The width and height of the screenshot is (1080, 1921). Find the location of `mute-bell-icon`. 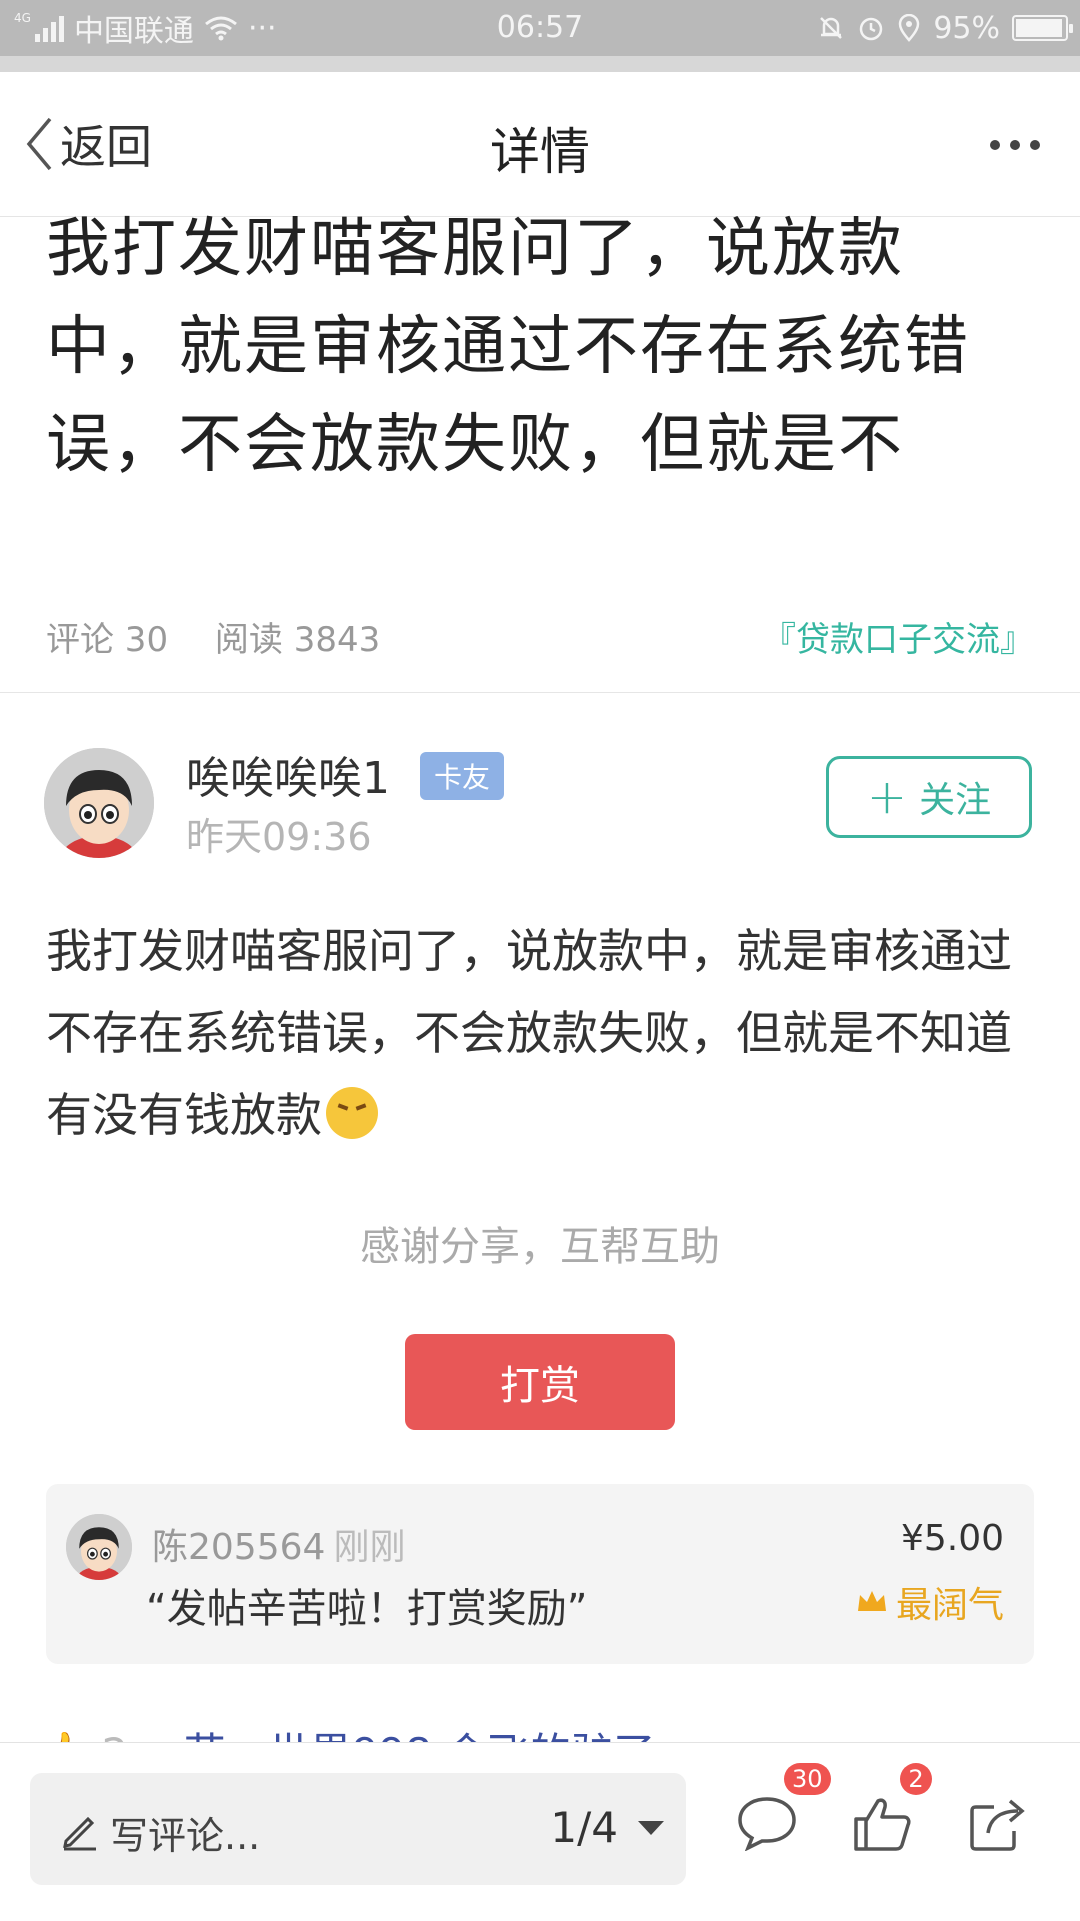

mute-bell-icon is located at coordinates (831, 28).